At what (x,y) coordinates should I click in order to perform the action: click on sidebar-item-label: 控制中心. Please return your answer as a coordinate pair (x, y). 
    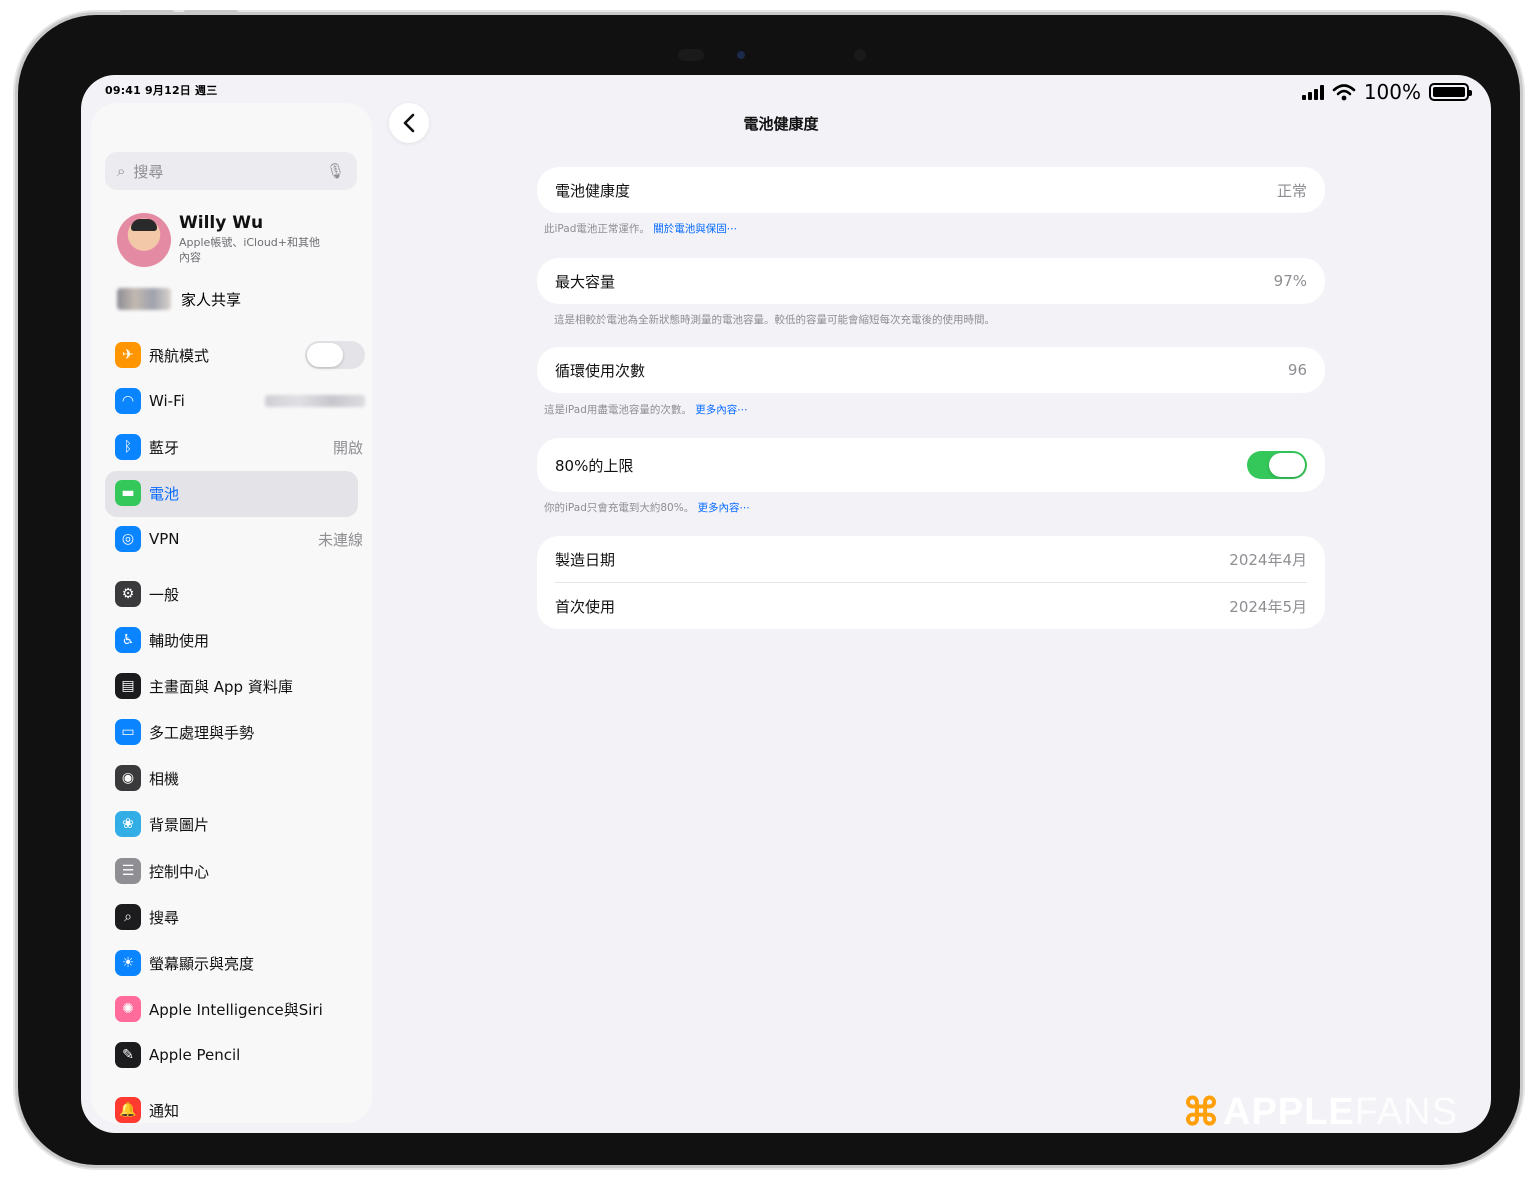
    Looking at the image, I should click on (179, 871).